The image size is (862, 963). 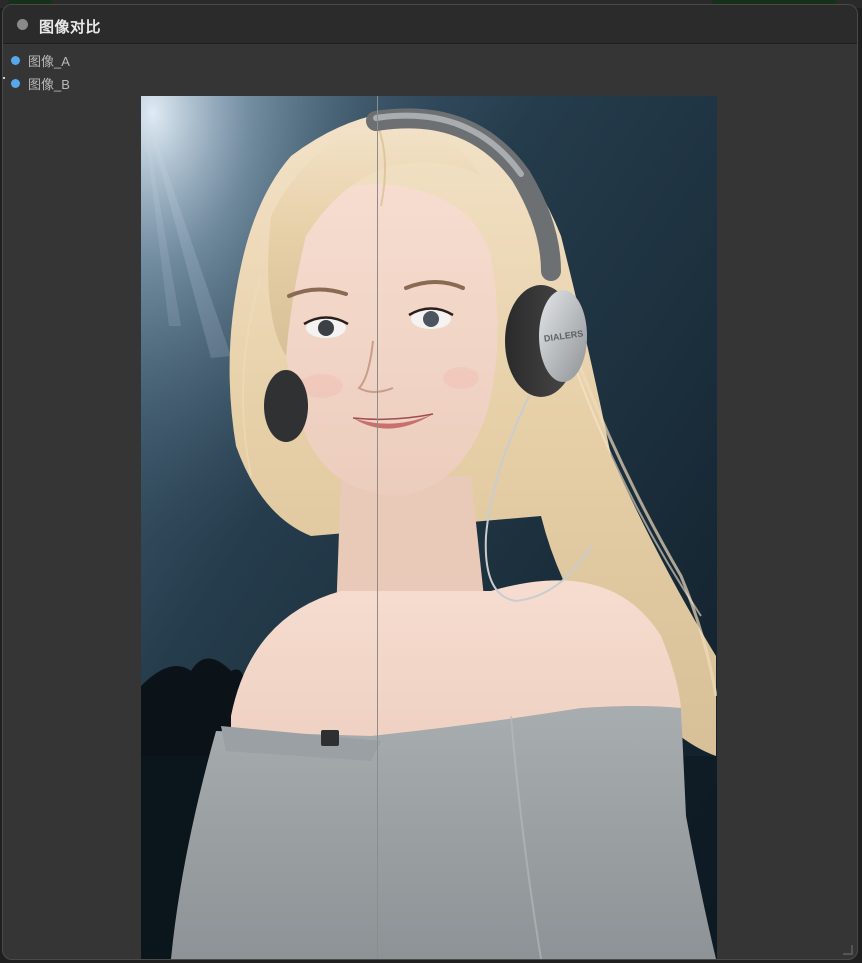 What do you see at coordinates (49, 61) in the screenshot?
I see `input-slot-label: 图像_A` at bounding box center [49, 61].